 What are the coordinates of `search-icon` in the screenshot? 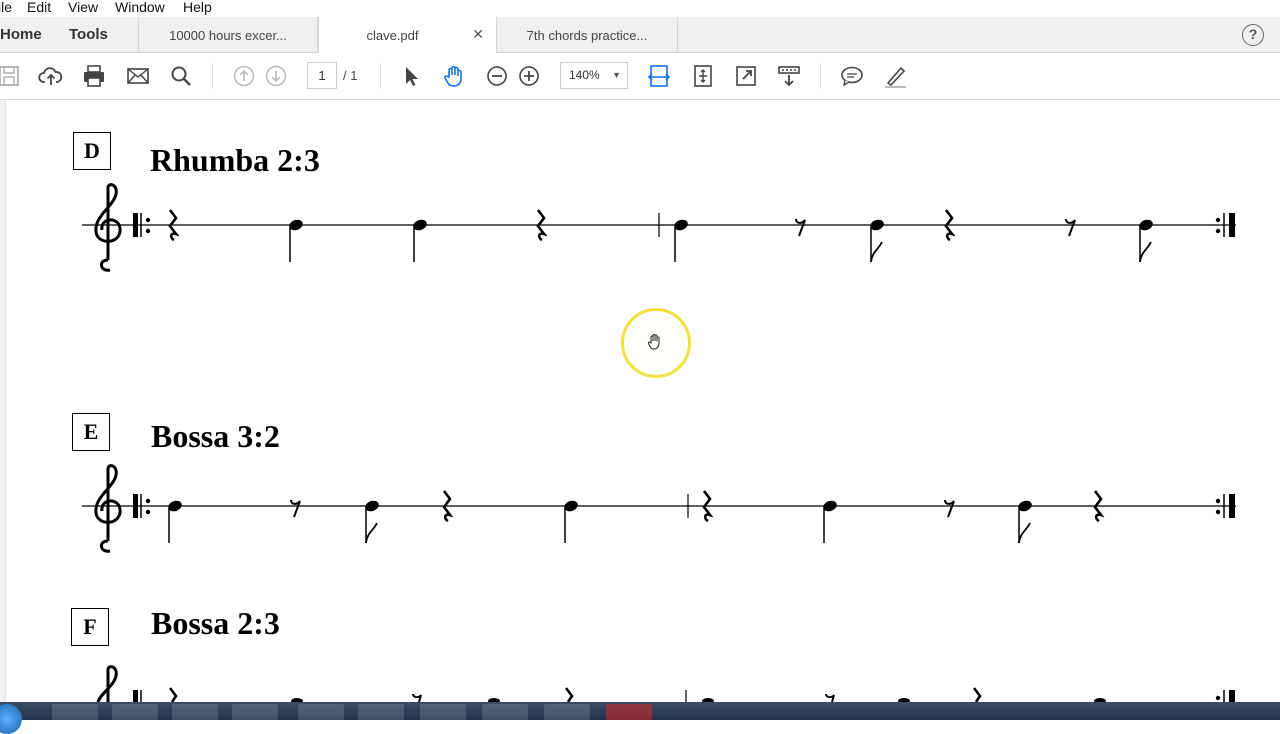 It's located at (181, 76).